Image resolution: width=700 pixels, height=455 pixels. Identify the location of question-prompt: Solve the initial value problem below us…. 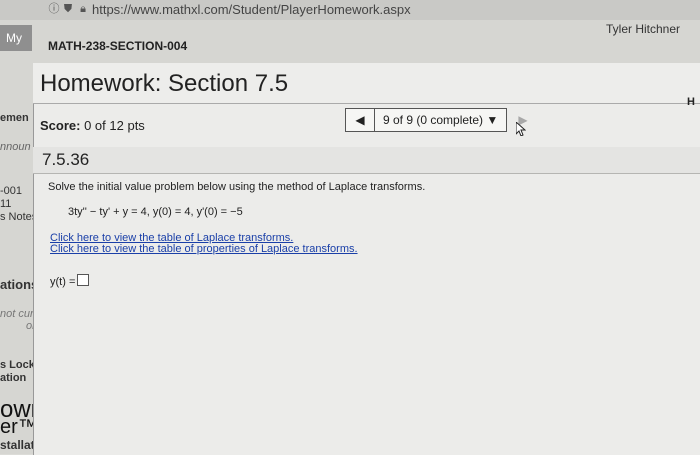
(237, 187).